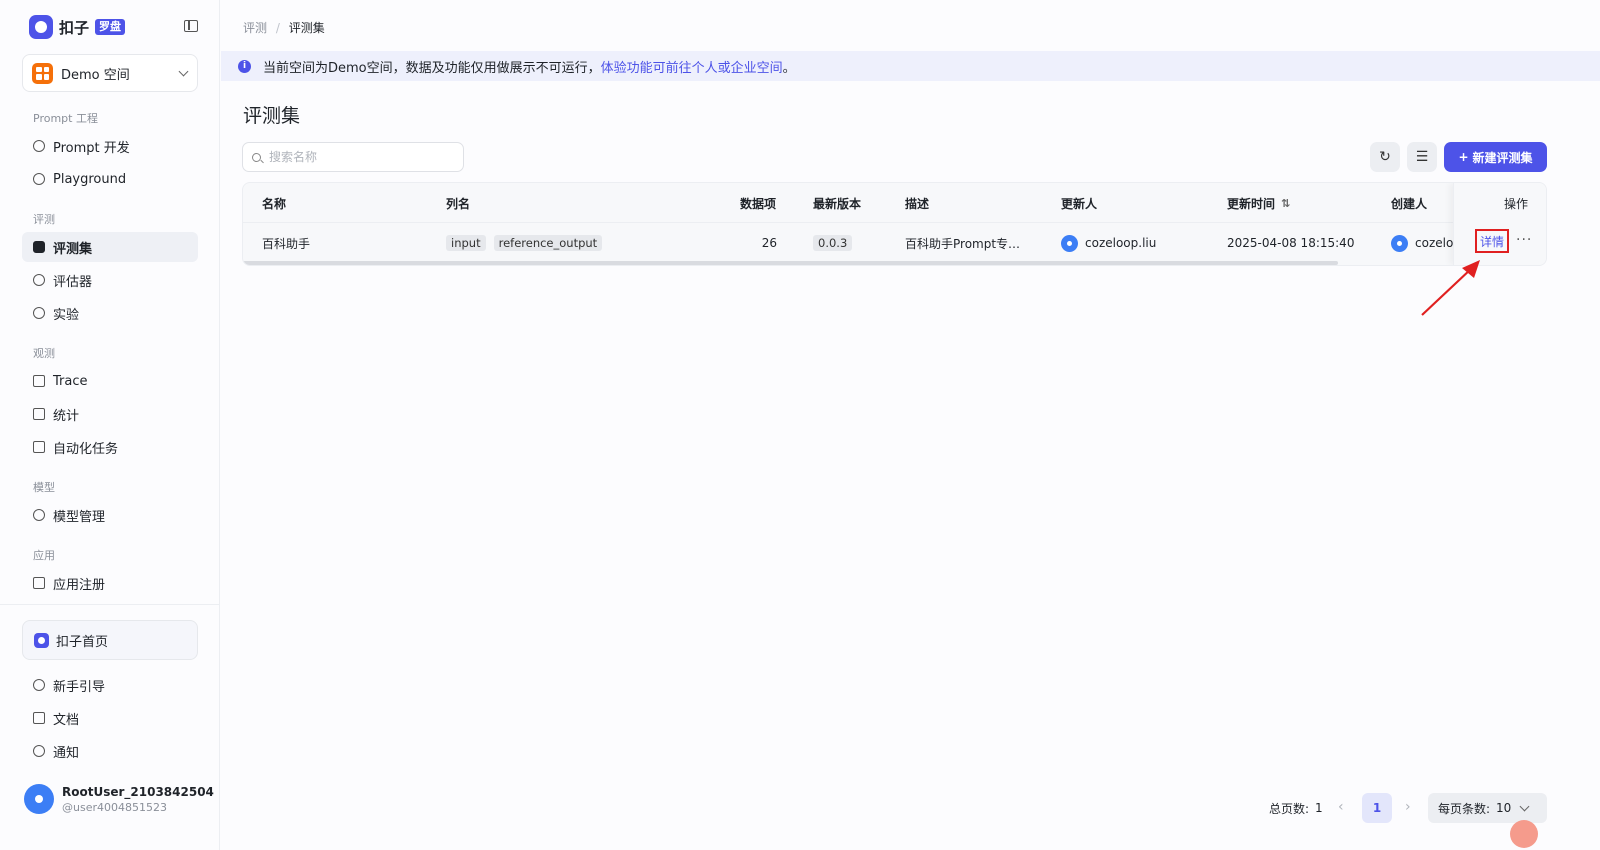  I want to click on cell-updater: cozeloop.liu, so click(1108, 243).